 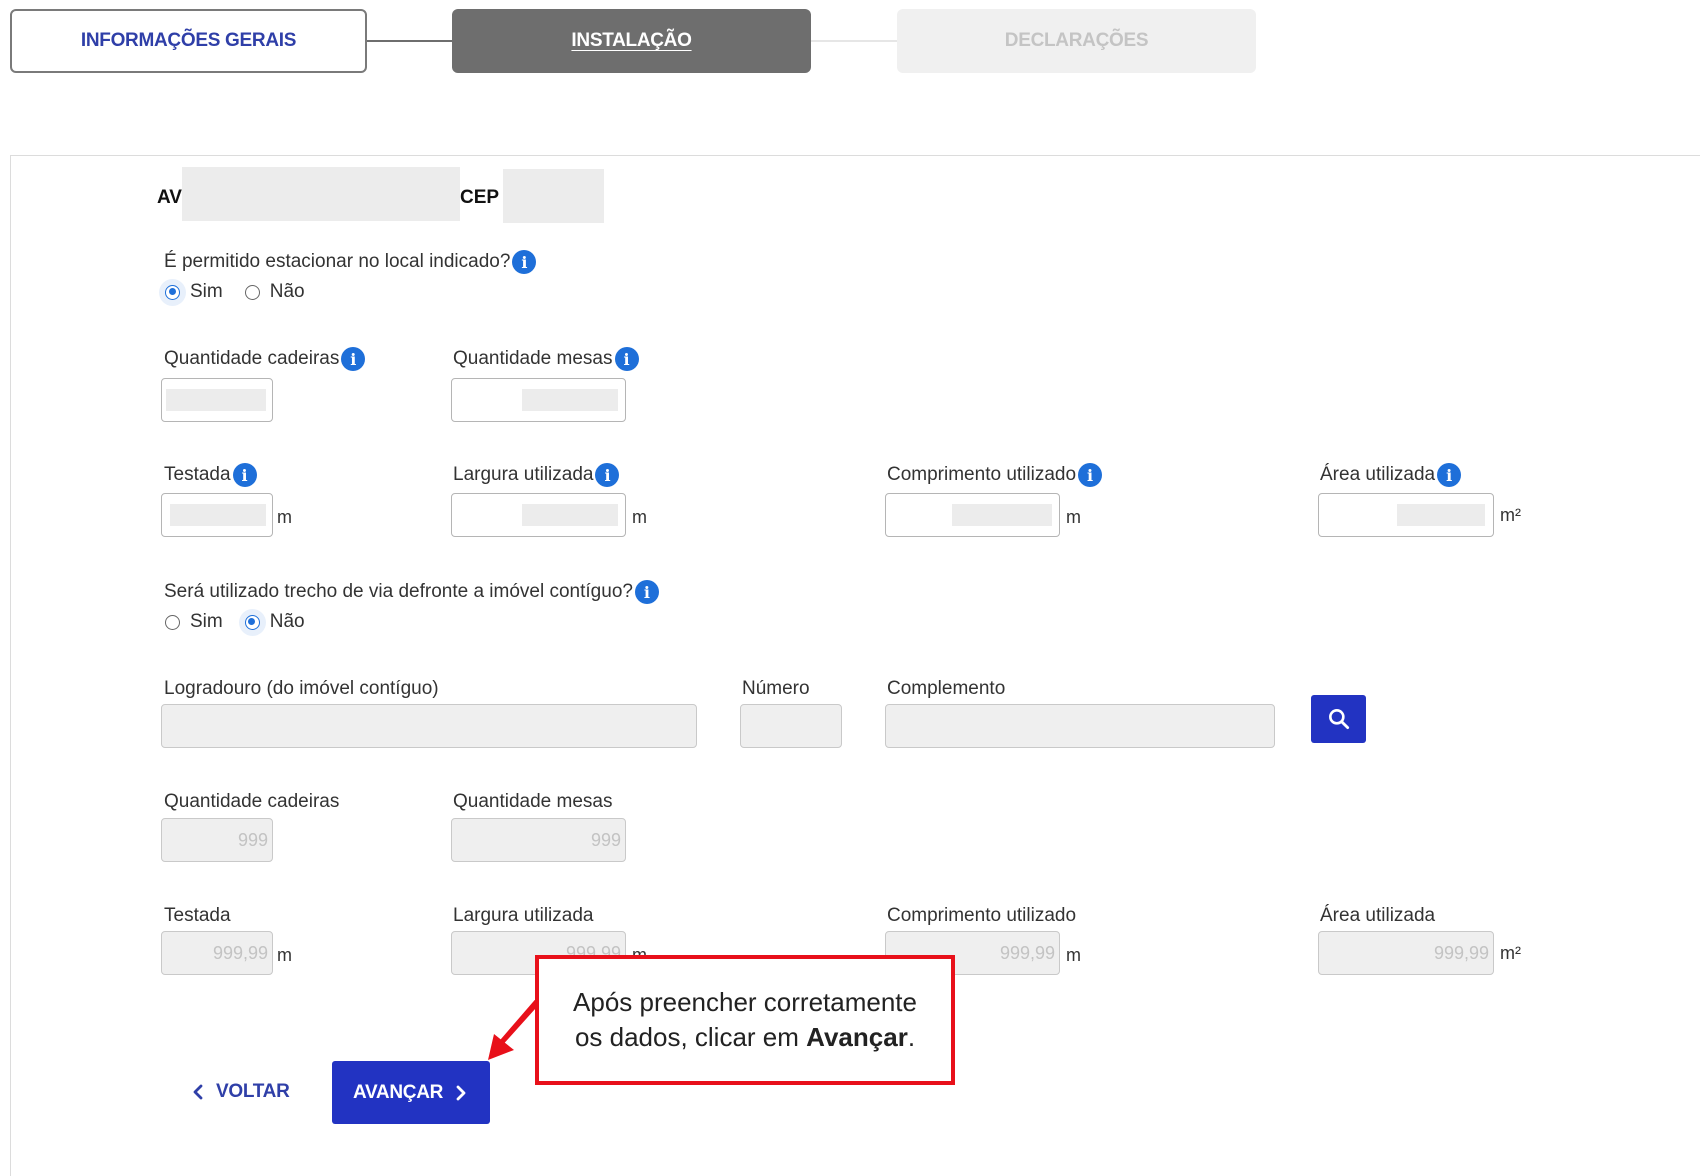 I want to click on search-button, so click(x=1338, y=719).